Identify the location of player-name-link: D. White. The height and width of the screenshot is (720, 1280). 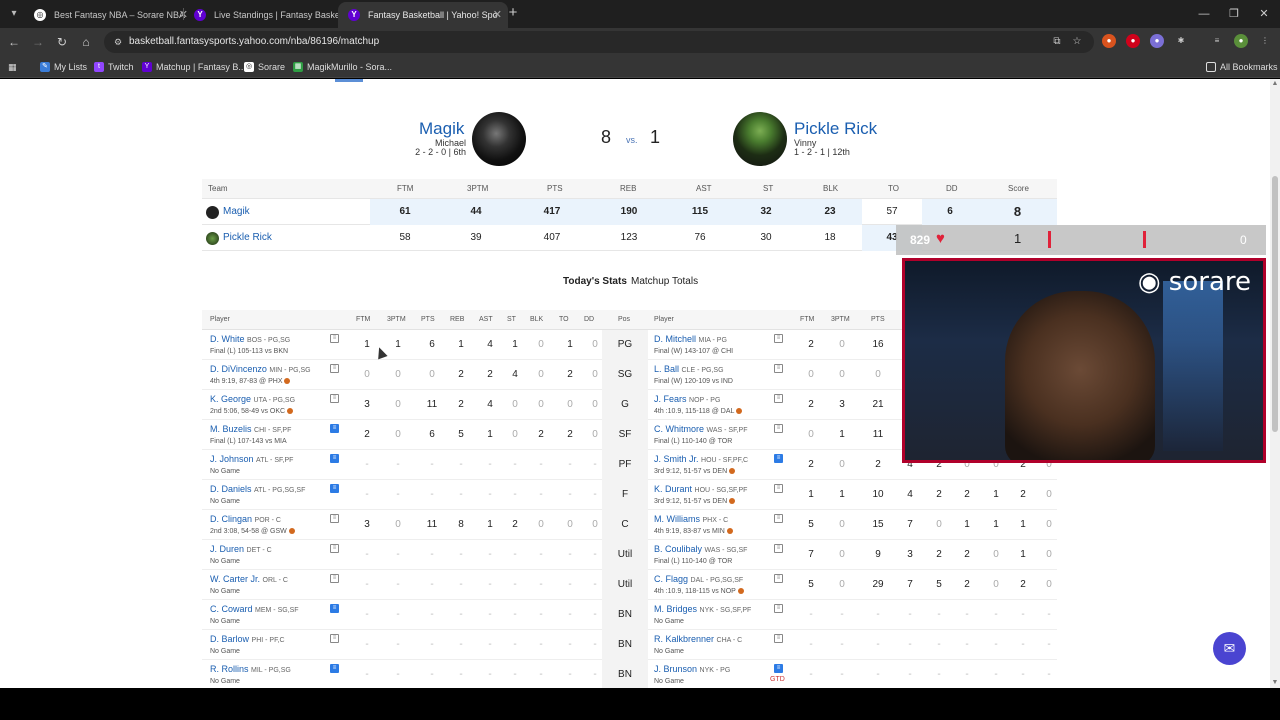
(227, 339).